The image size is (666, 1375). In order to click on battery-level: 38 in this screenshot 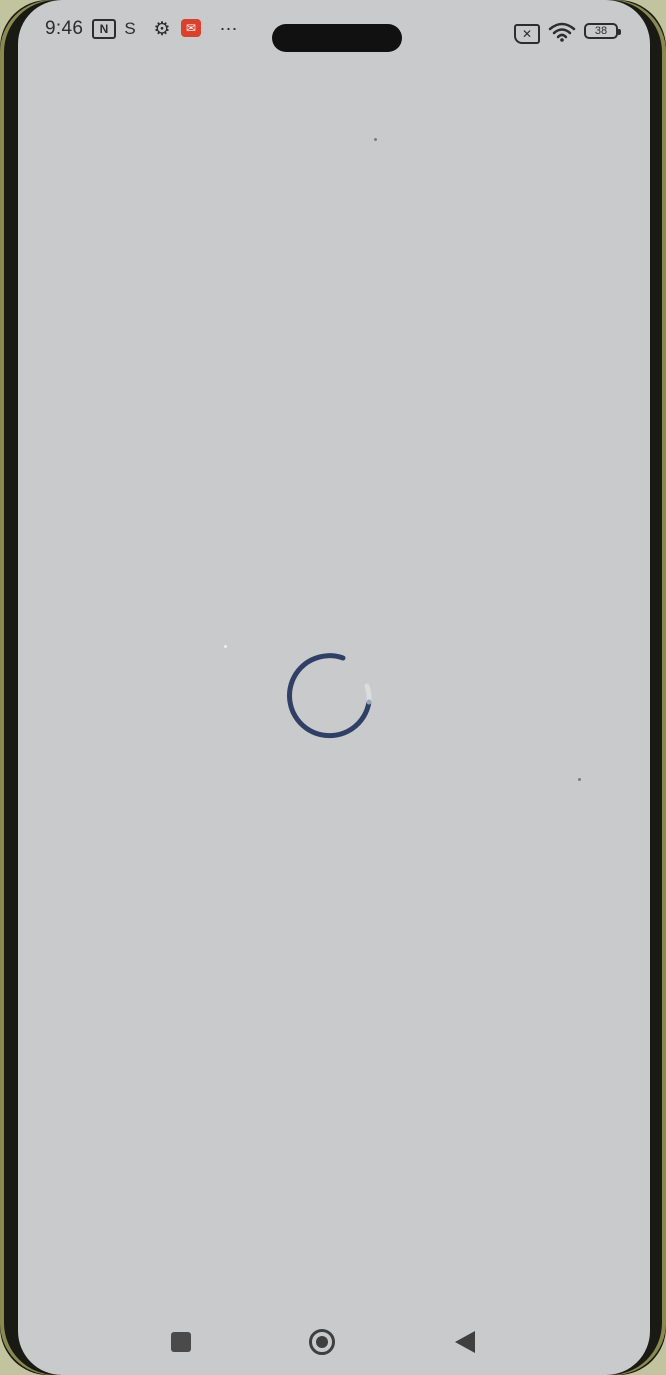, I will do `click(601, 31)`.